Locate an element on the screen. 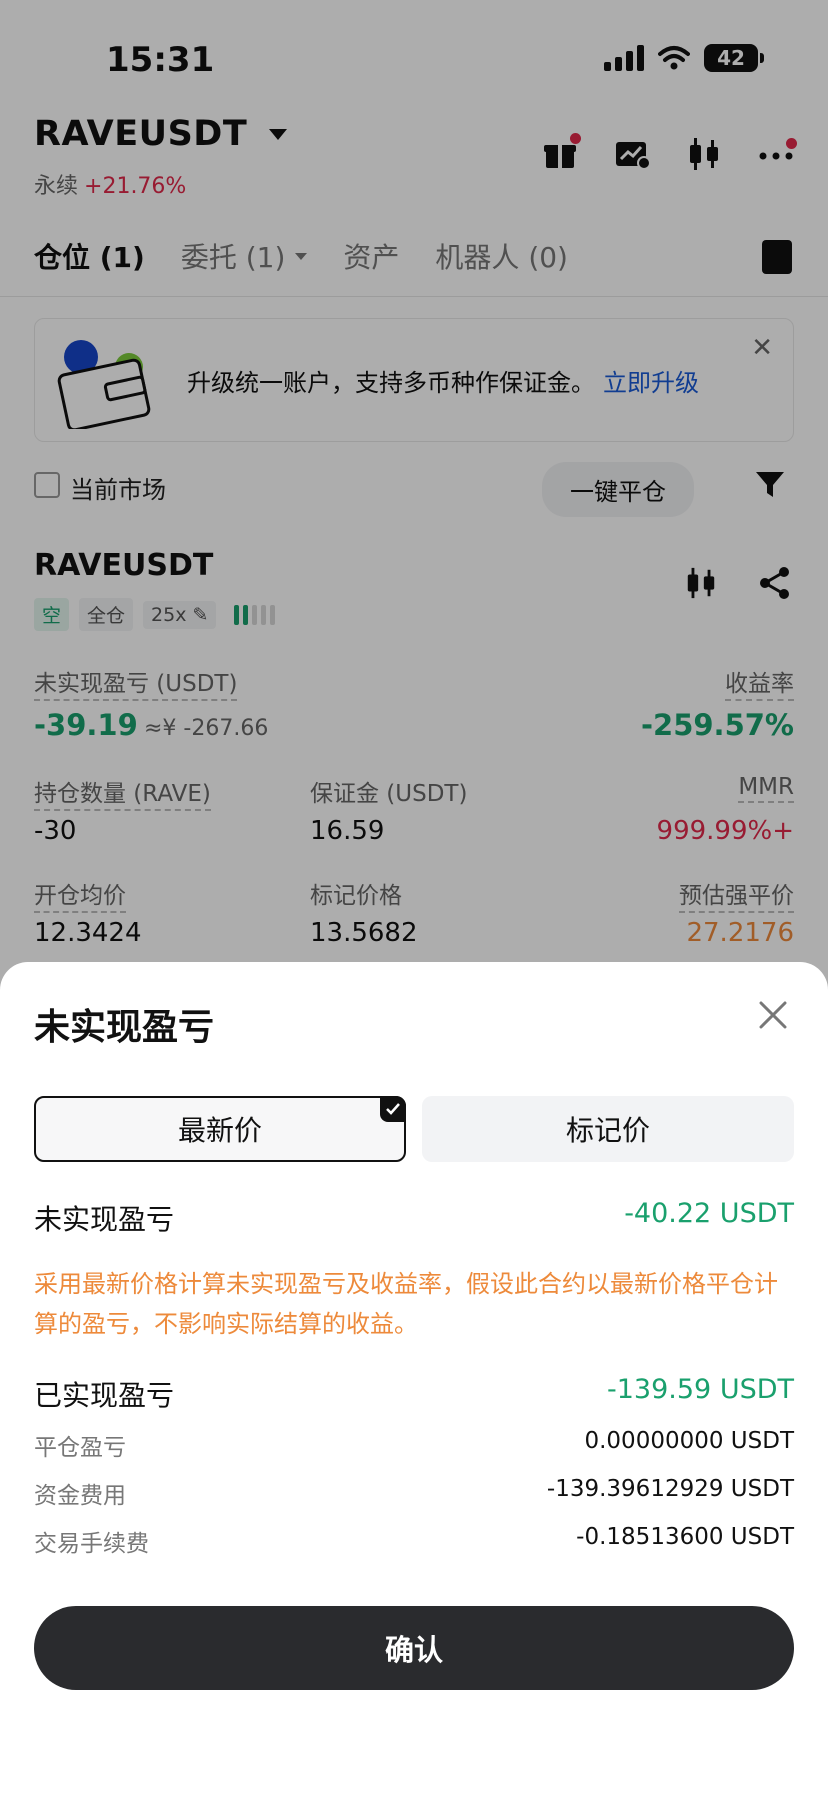  check-icon is located at coordinates (393, 1109).